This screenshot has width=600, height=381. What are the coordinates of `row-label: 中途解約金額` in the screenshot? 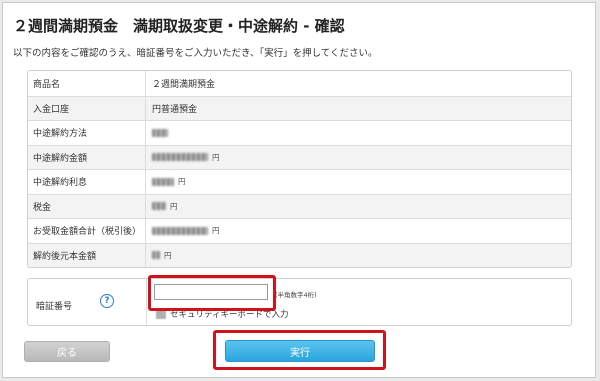 It's located at (87, 157).